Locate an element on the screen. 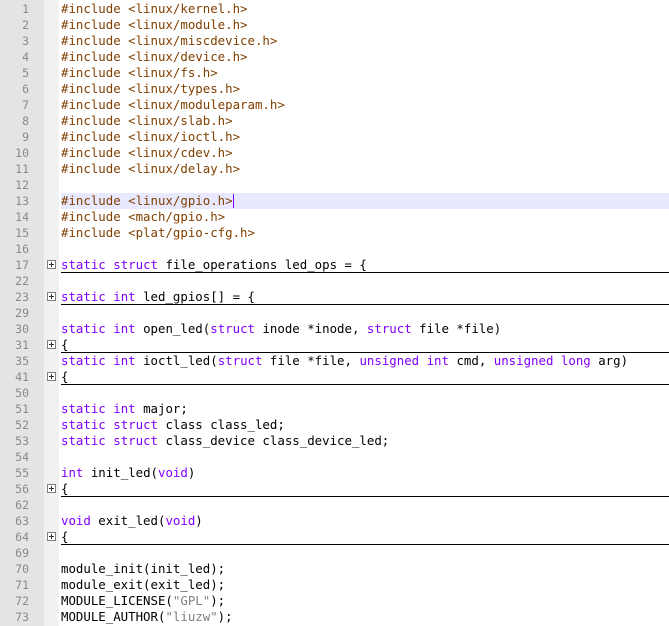  code-line-current: 13 #include <linux/gpio.h> is located at coordinates (334, 201).